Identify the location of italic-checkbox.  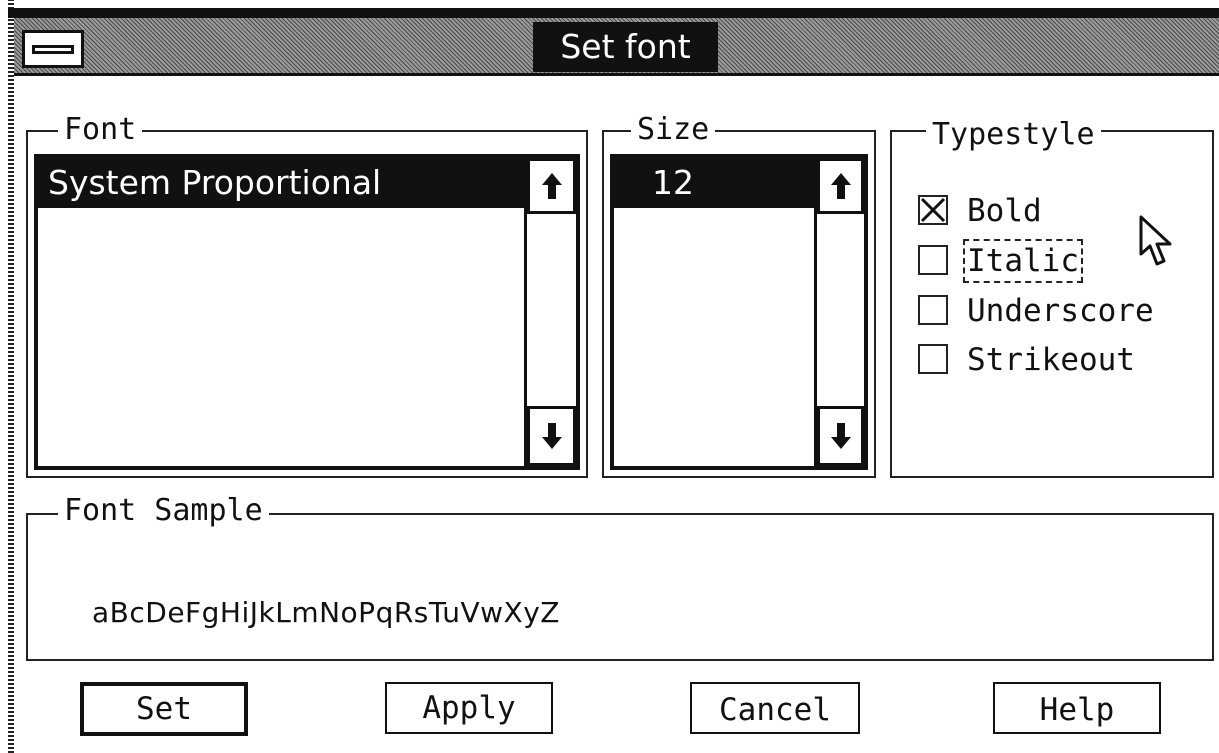
(933, 260).